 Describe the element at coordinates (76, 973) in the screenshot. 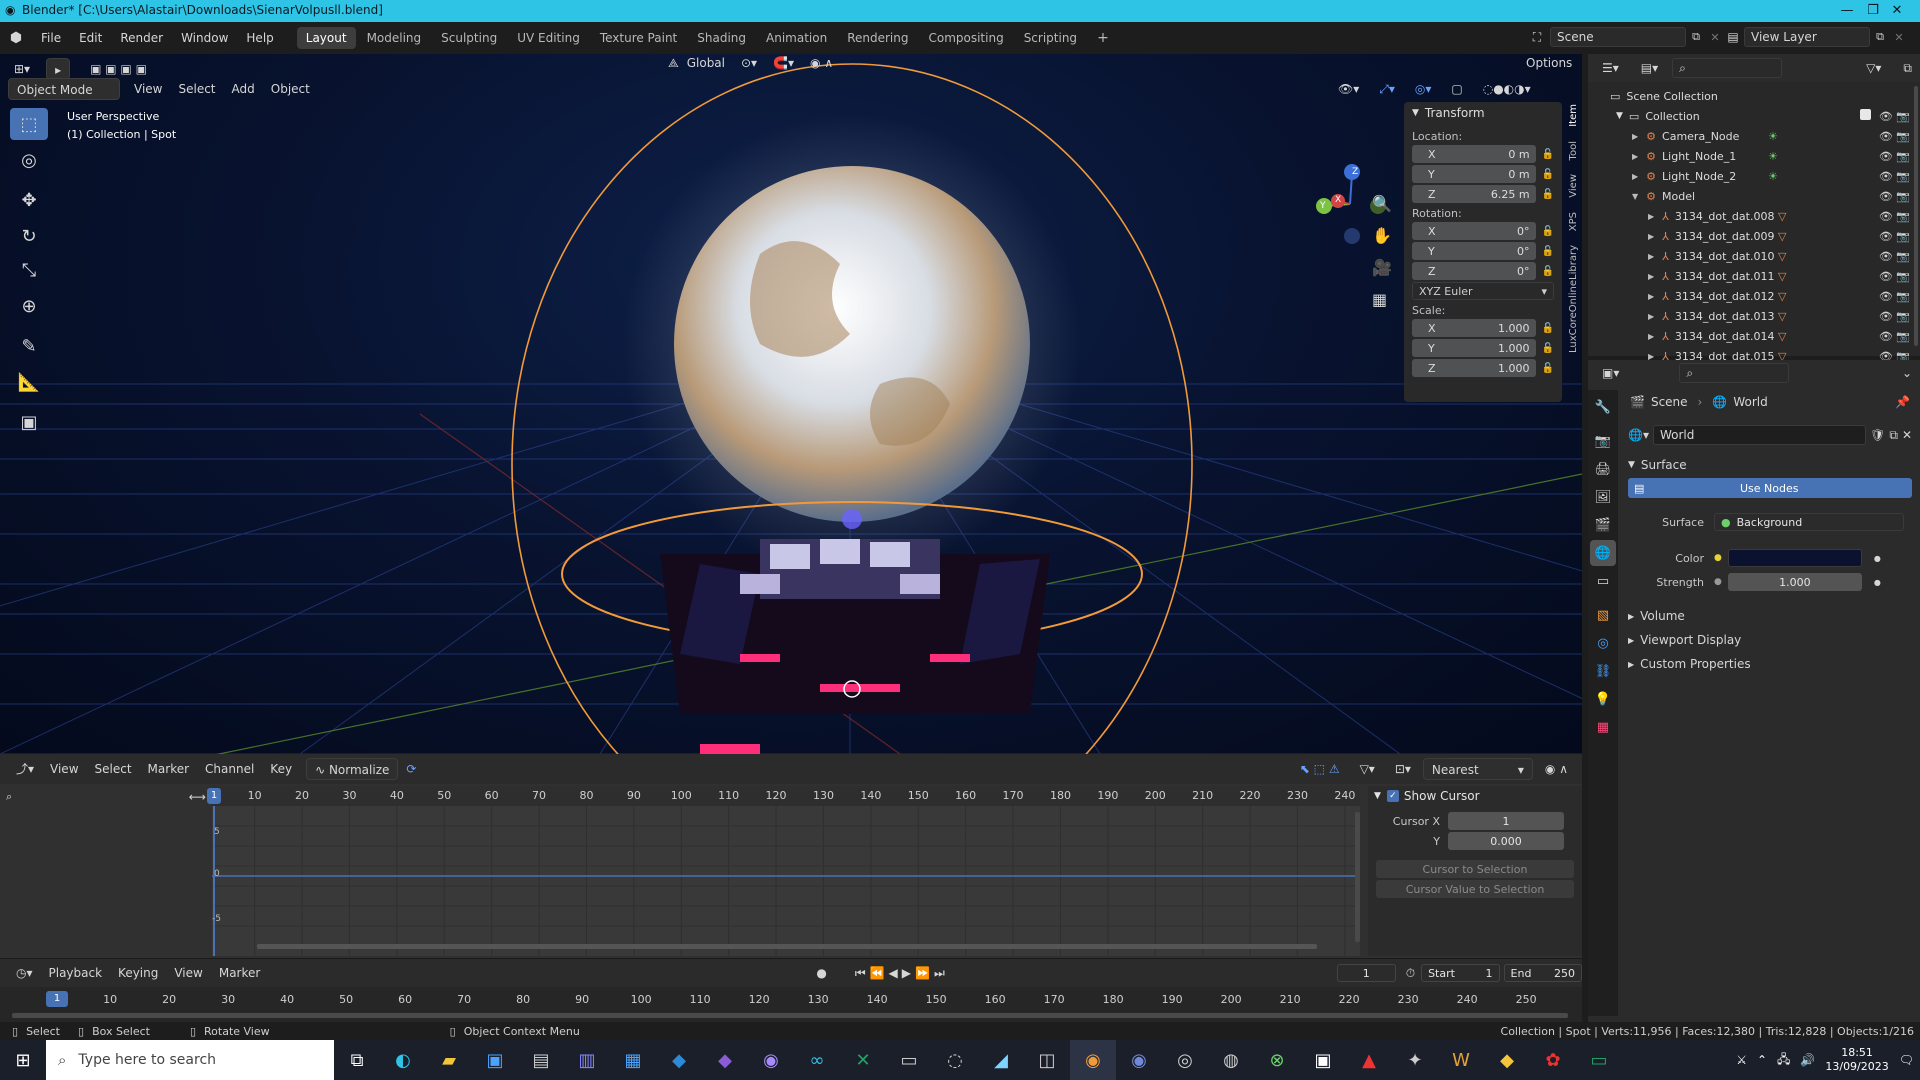

I see `timeline-menu-playback: Playback` at that location.